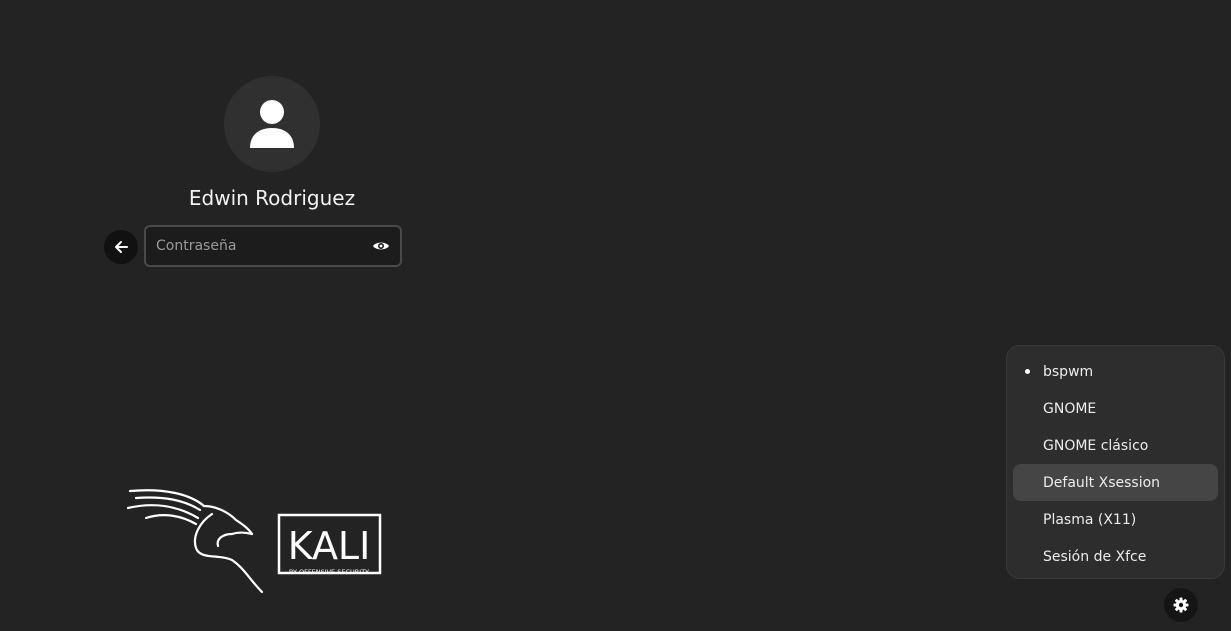 The width and height of the screenshot is (1231, 631). I want to click on session-item-label: Plasma (X11), so click(1090, 519).